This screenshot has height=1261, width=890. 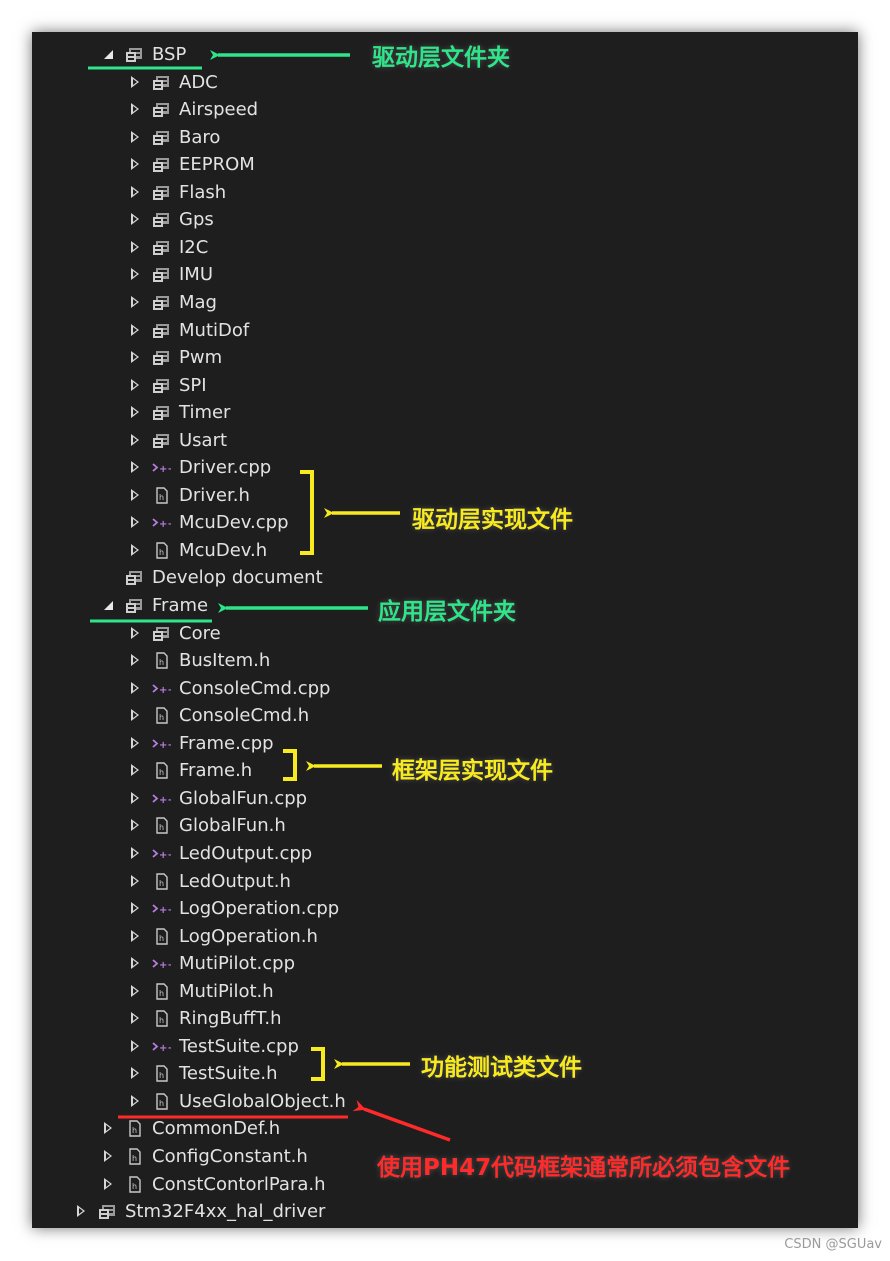 I want to click on tree-item: ADC, so click(x=445, y=82).